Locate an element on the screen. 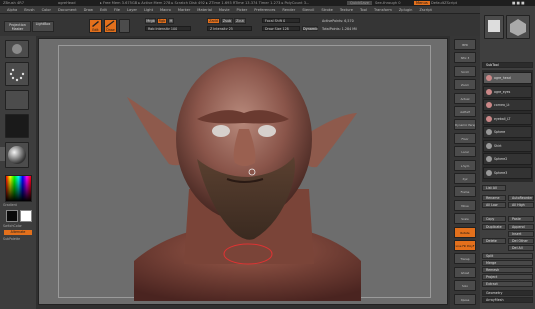 The width and height of the screenshot is (535, 309). shelf-solo-button: Solo is located at coordinates (465, 286).